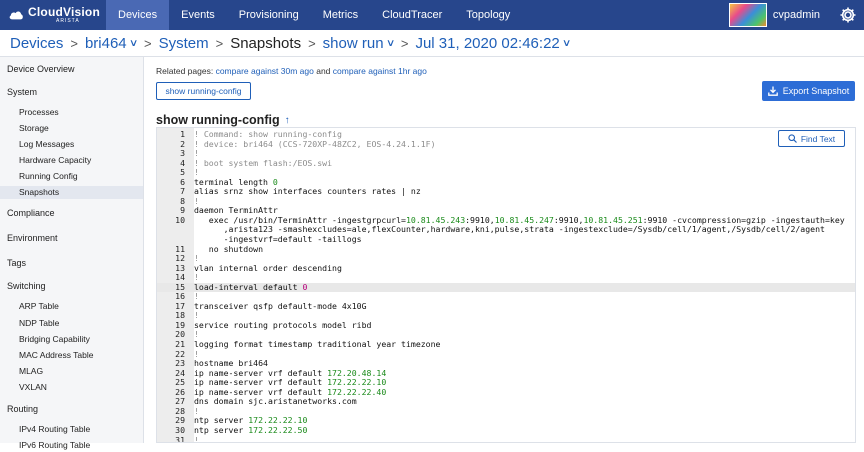  Describe the element at coordinates (138, 15) in the screenshot. I see `tab-devices: Devices` at that location.